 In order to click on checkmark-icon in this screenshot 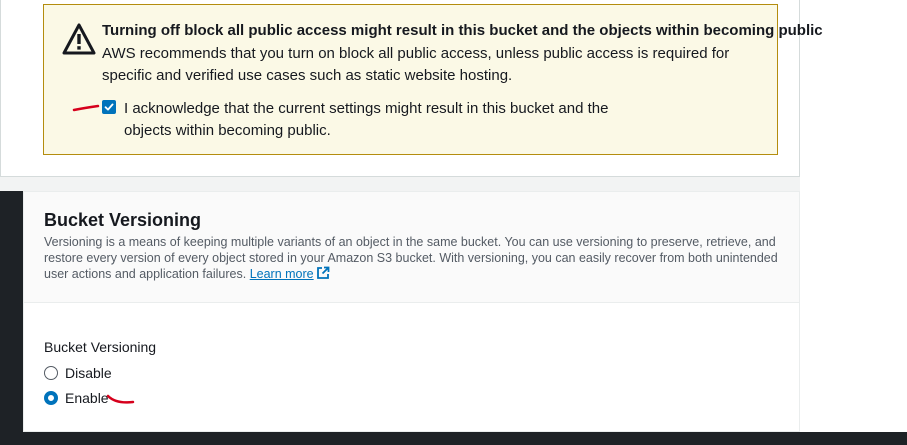, I will do `click(109, 107)`.